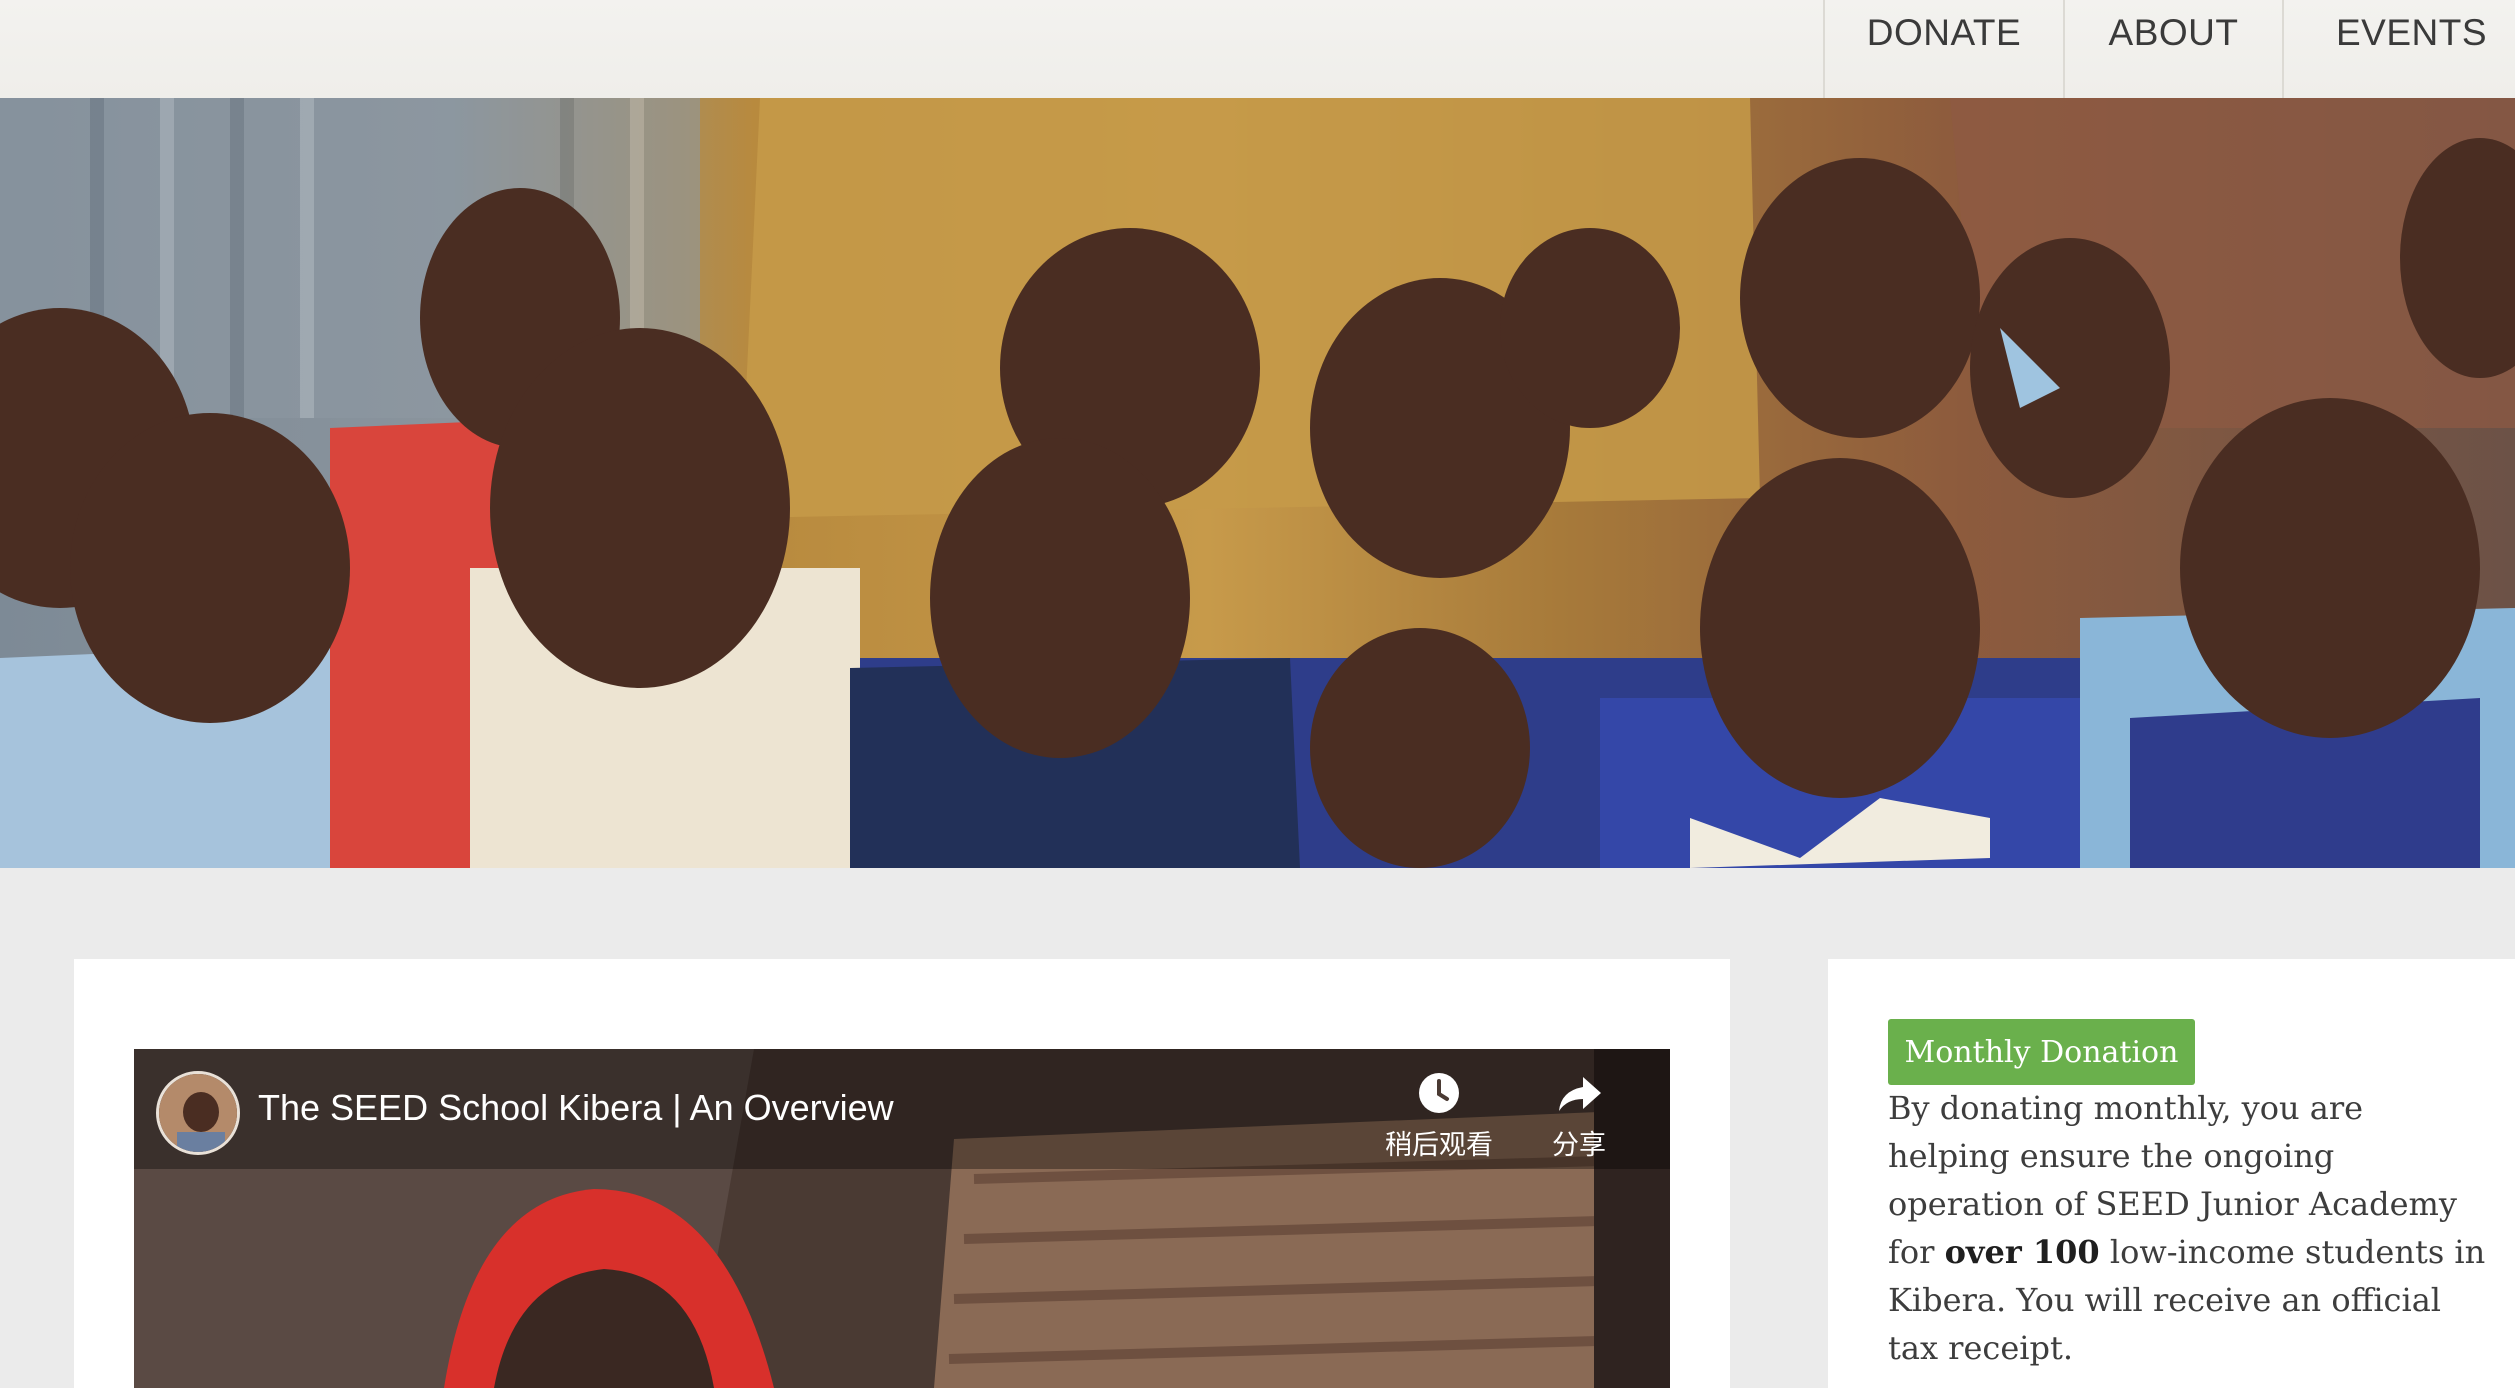  I want to click on nav-about: ABOUT, so click(2172, 49).